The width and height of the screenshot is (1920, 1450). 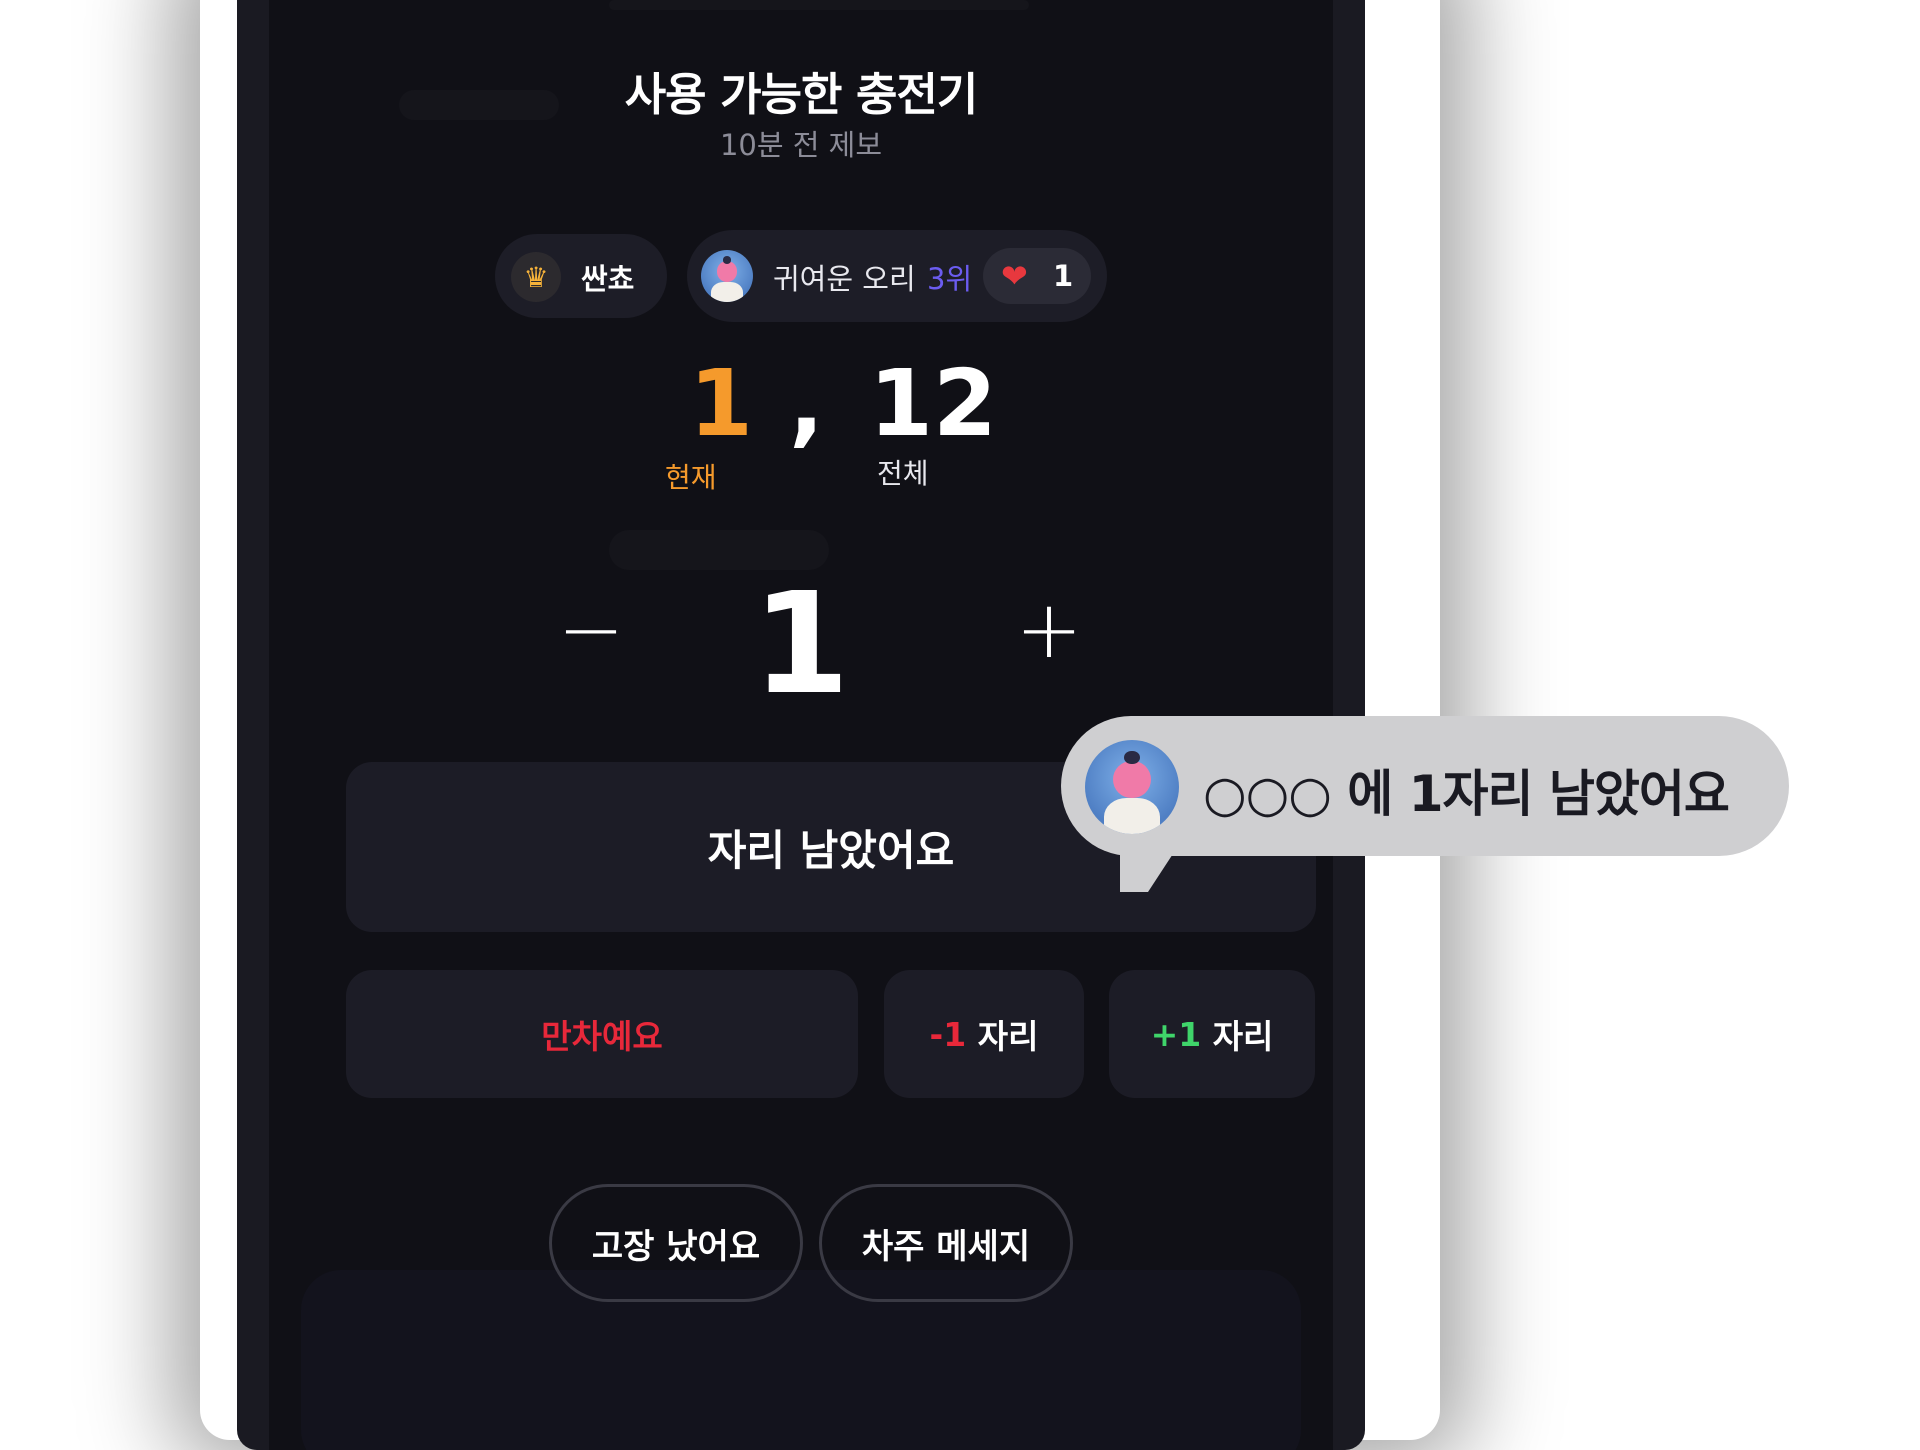 I want to click on broken-report-button: 고장 났어요, so click(x=676, y=1243).